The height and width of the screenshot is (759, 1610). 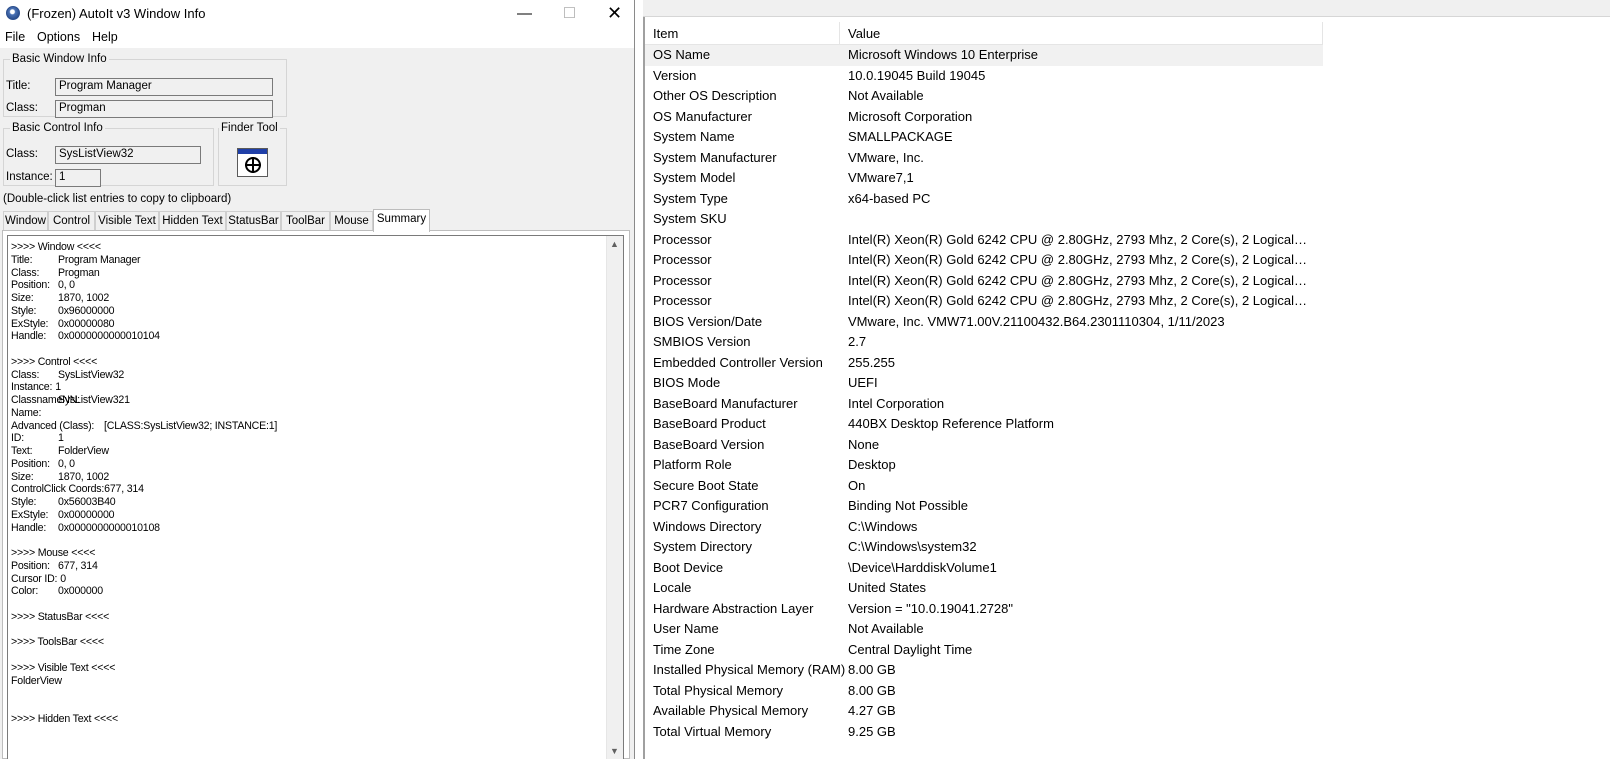 I want to click on table-row: OS Manufacturer Microsoft Corporation, so click(x=1127, y=117).